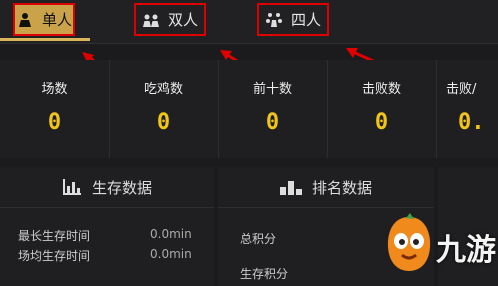 This screenshot has height=286, width=498. What do you see at coordinates (409, 242) in the screenshot?
I see `mascot-logo-icon` at bounding box center [409, 242].